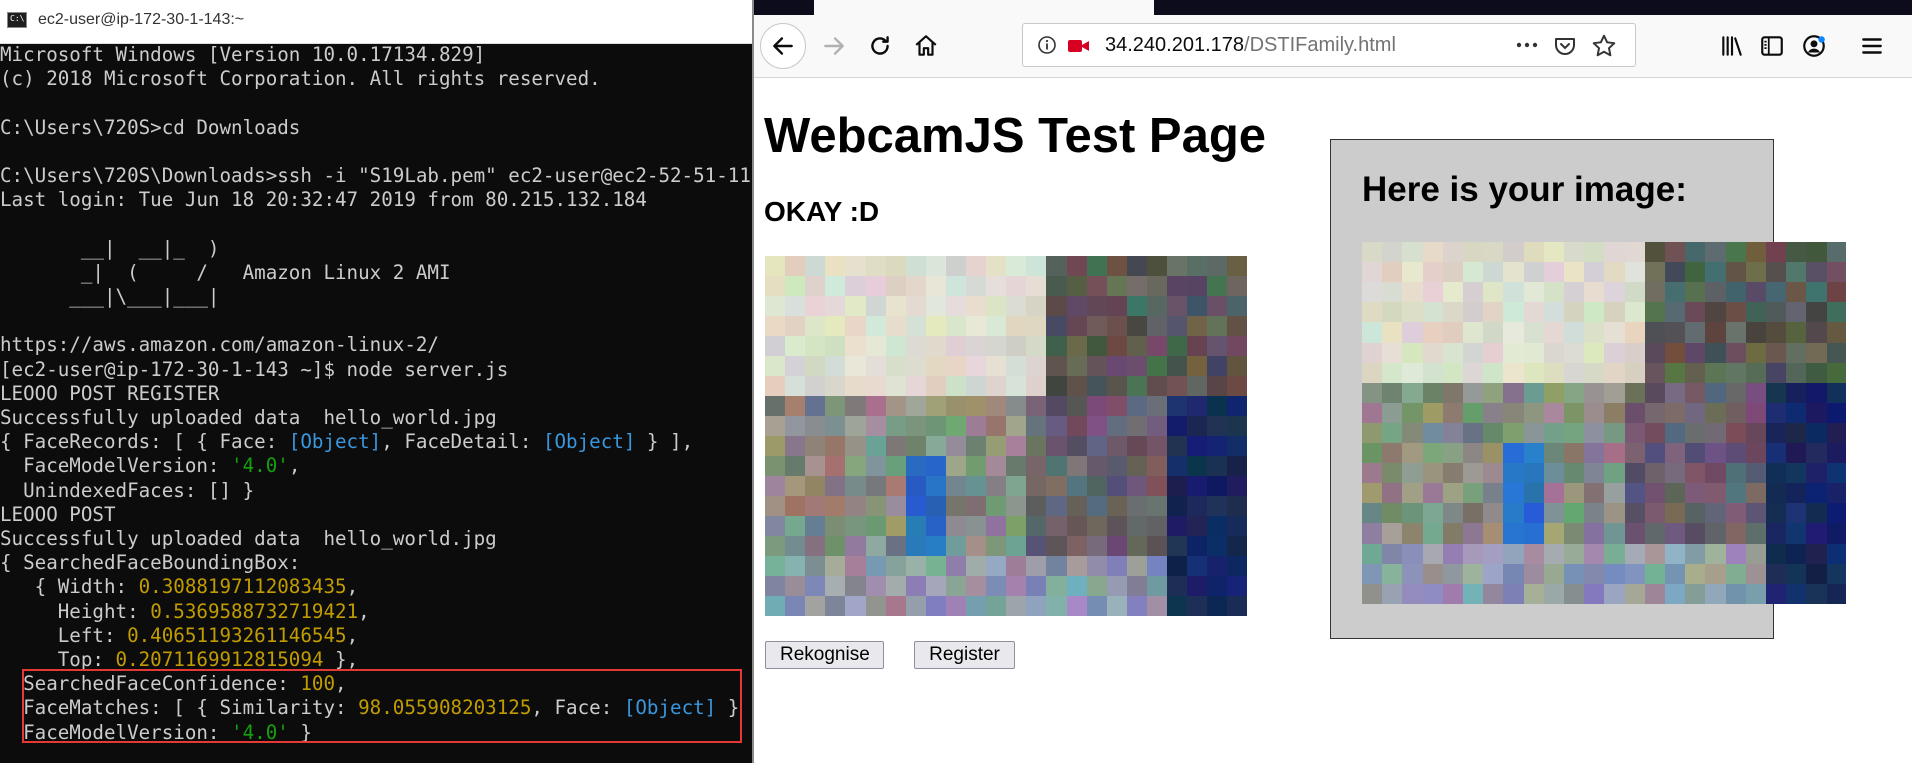 The height and width of the screenshot is (763, 1912). I want to click on arrow-right-icon, so click(834, 46).